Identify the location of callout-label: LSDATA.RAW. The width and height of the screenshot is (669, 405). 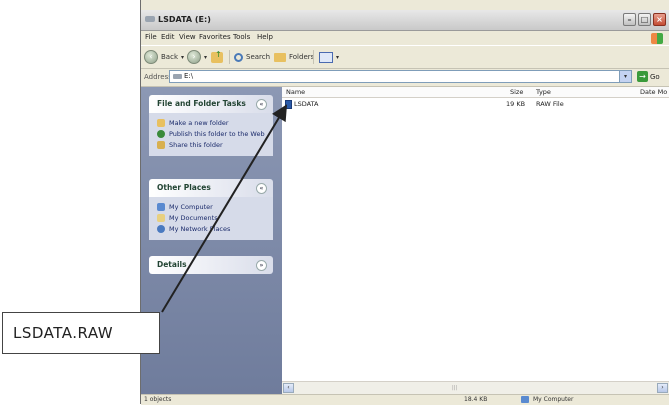
(63, 333).